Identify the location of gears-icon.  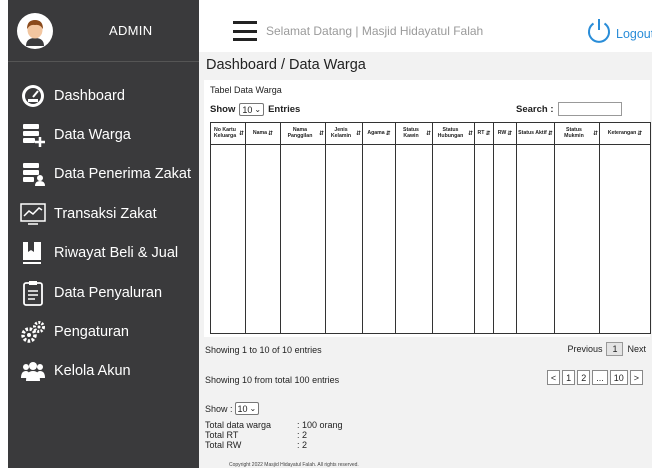
(33, 332).